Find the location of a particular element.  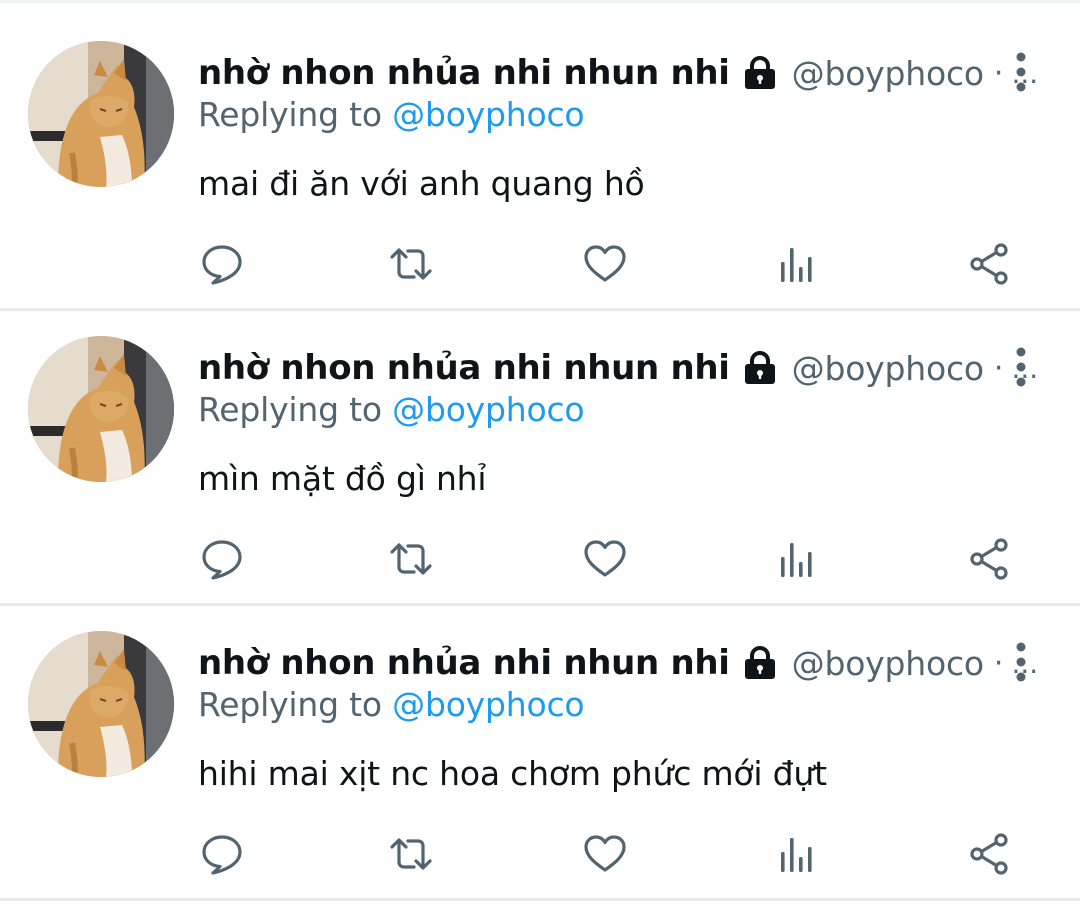

tweet-text: hihi mai xịt nc hoa chơm phức mới đựt is located at coordinates (512, 773).